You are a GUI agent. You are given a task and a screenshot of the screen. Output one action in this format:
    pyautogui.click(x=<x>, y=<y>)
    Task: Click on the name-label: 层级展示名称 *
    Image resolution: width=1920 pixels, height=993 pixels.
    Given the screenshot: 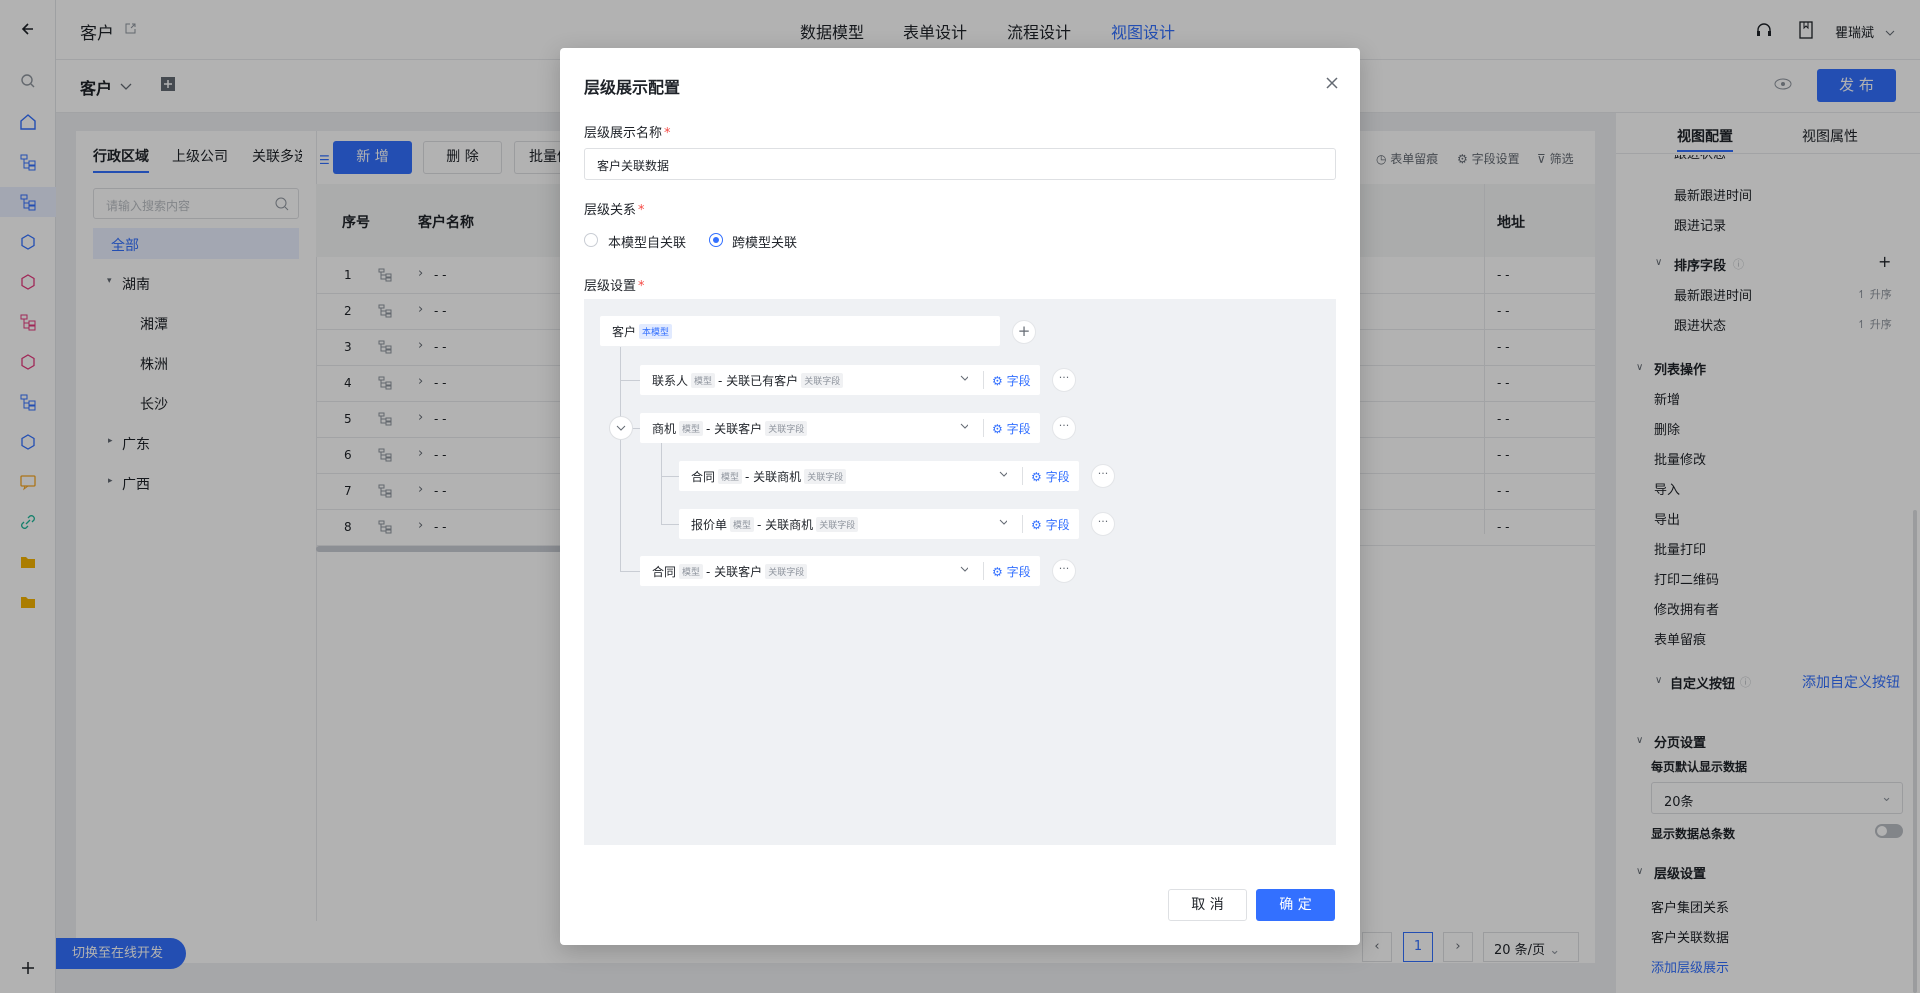 What is the action you would take?
    pyautogui.click(x=627, y=133)
    